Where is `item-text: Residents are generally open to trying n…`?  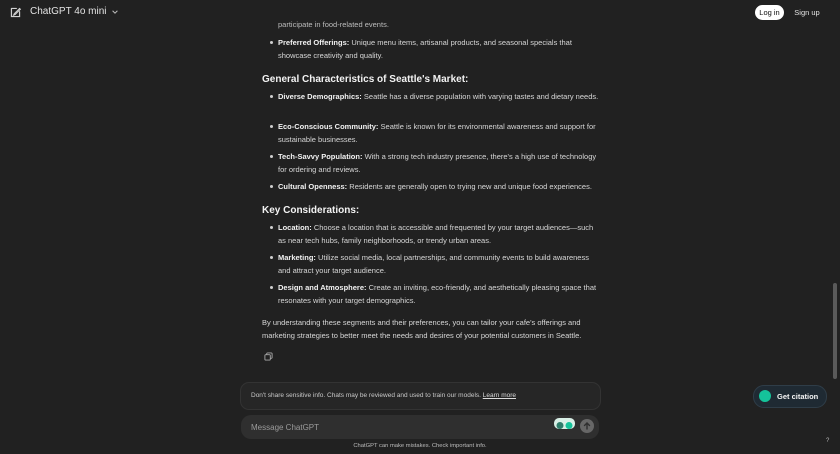
item-text: Residents are generally open to trying n… is located at coordinates (470, 186).